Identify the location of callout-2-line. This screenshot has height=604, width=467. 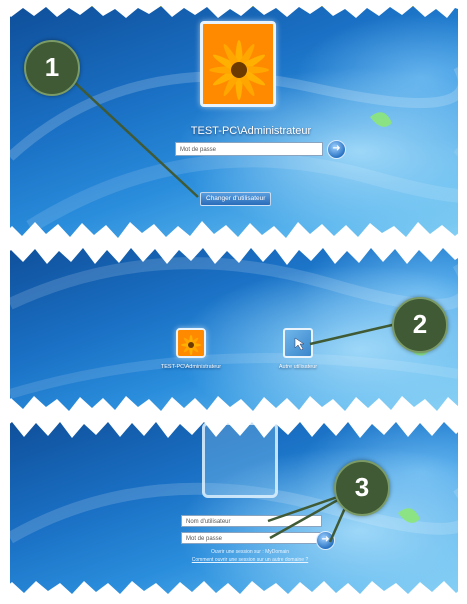
(357, 333).